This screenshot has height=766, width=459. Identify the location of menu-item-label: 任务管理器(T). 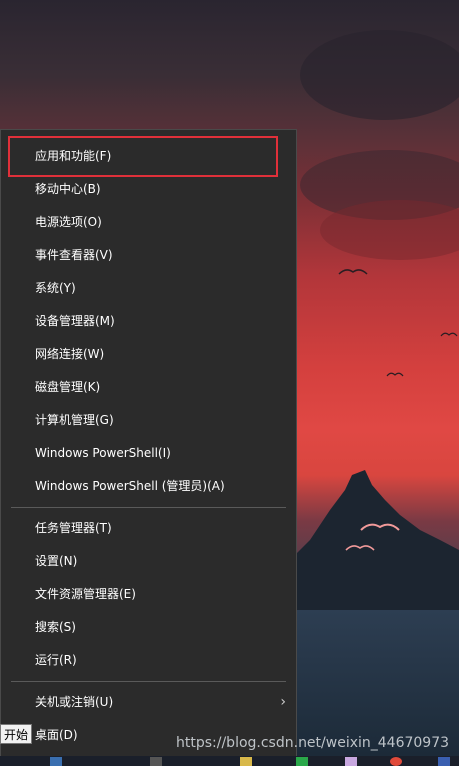
(73, 528).